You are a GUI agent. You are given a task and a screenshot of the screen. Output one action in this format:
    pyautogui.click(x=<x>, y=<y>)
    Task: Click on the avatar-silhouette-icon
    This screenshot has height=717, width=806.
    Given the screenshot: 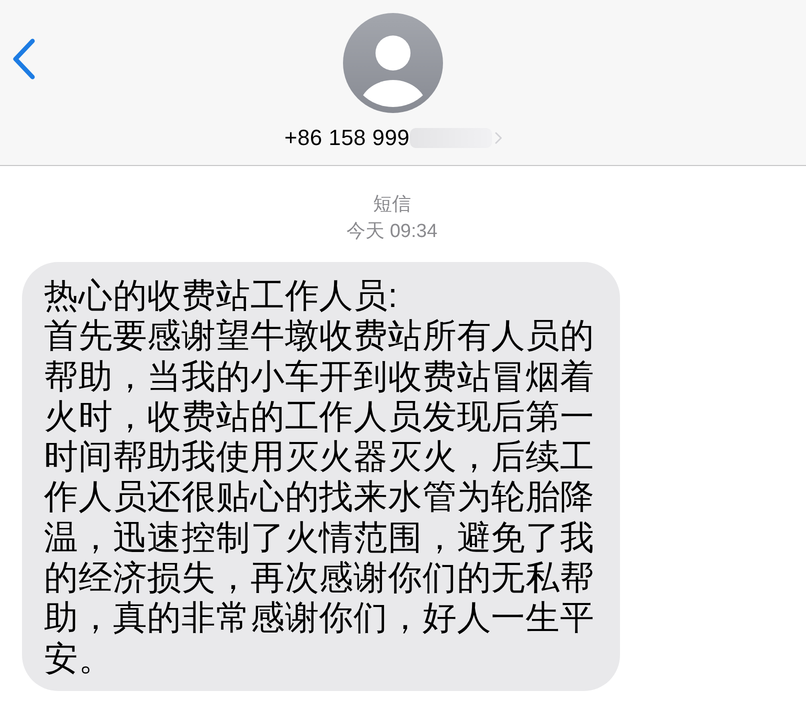 What is the action you would take?
    pyautogui.click(x=393, y=63)
    